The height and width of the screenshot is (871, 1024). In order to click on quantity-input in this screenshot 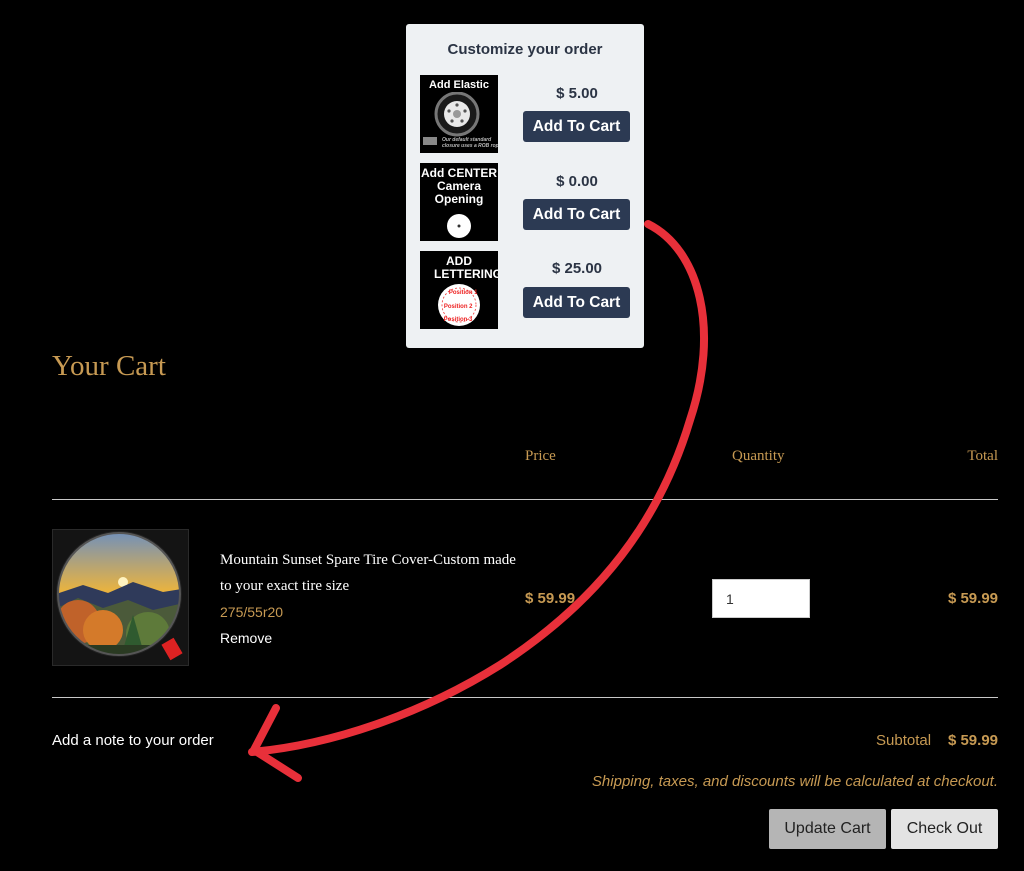, I will do `click(761, 598)`.